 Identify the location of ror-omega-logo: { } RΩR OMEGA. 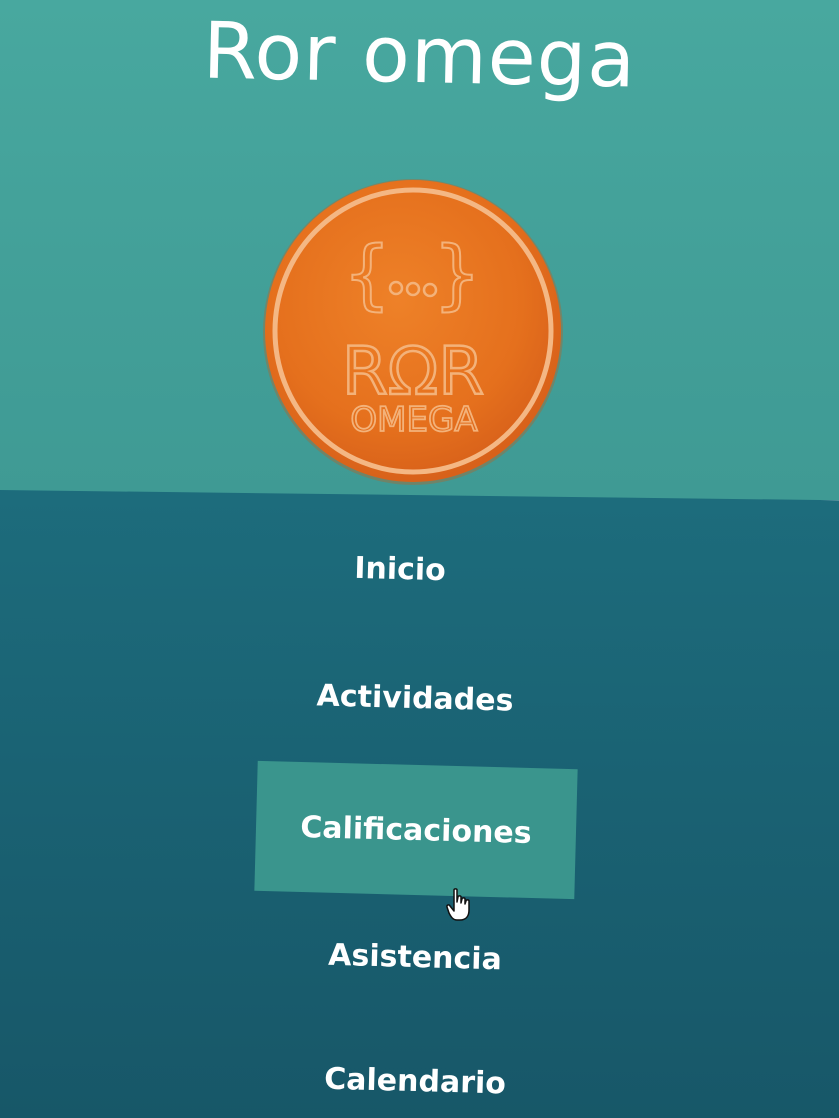
(413, 332).